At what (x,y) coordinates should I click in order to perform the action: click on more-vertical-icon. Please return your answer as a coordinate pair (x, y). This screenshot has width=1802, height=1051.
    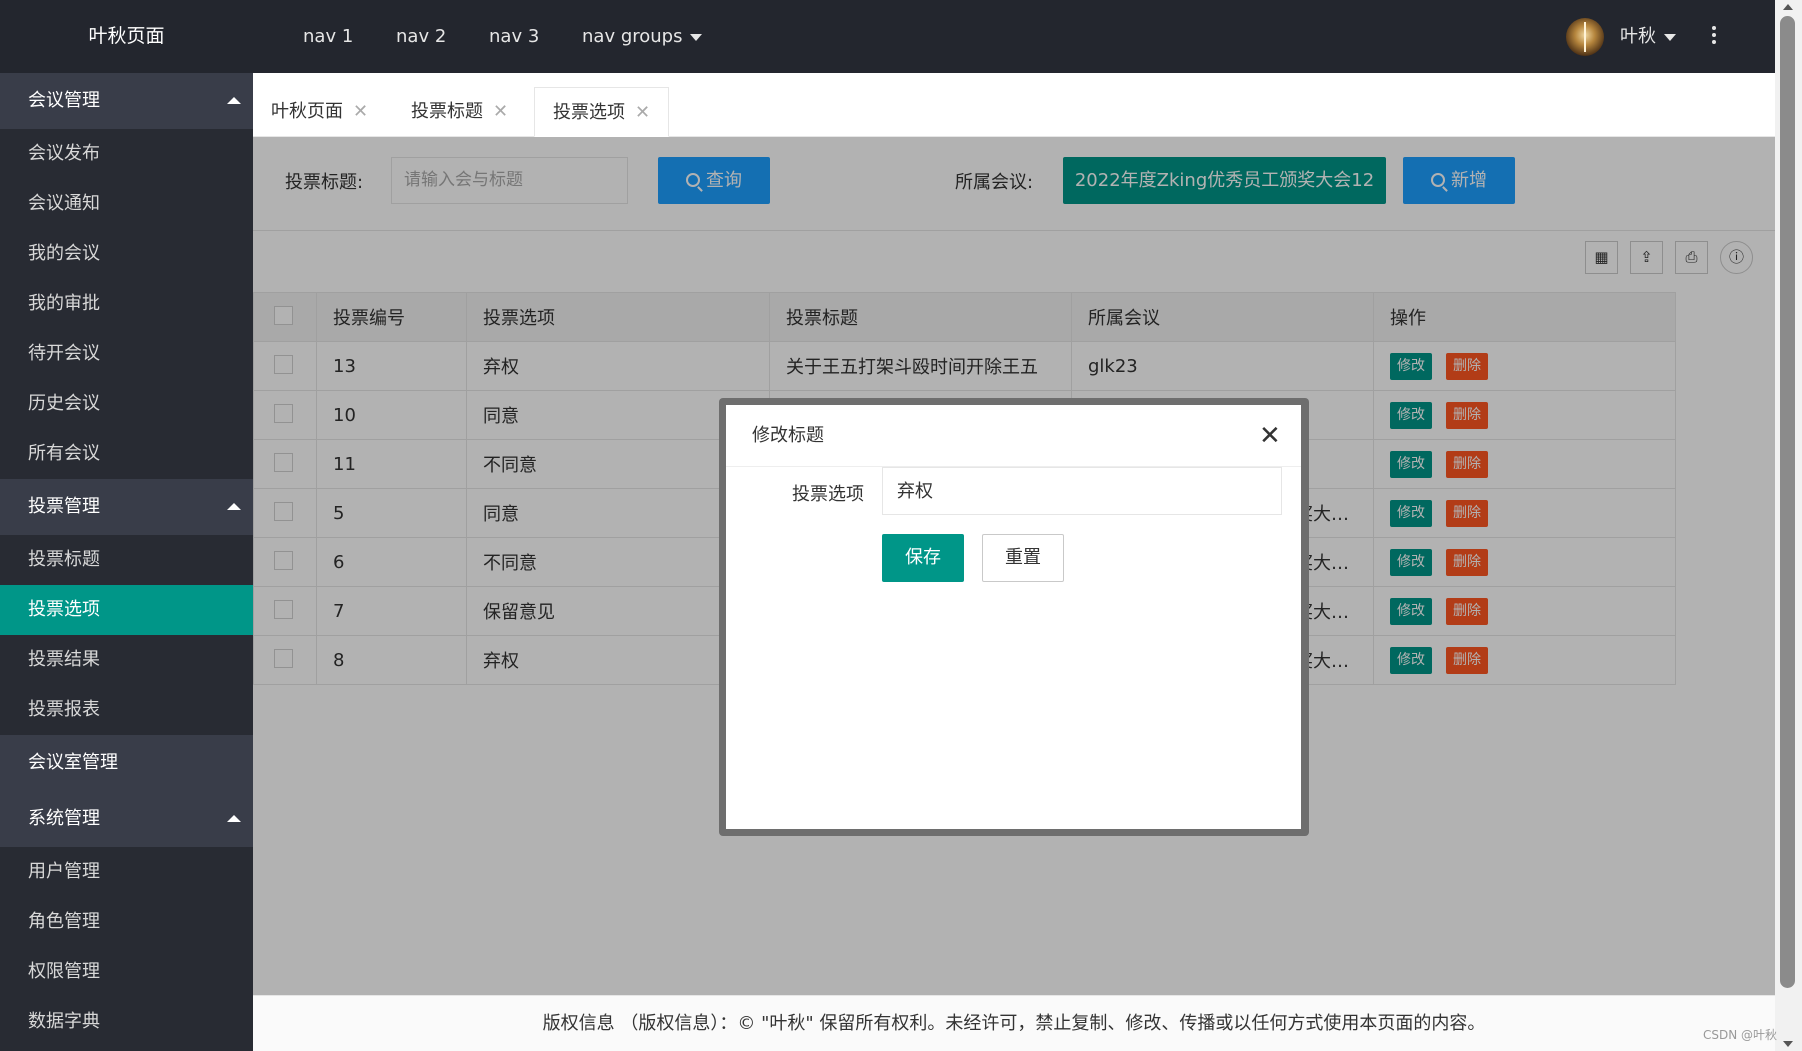
    Looking at the image, I should click on (1714, 37).